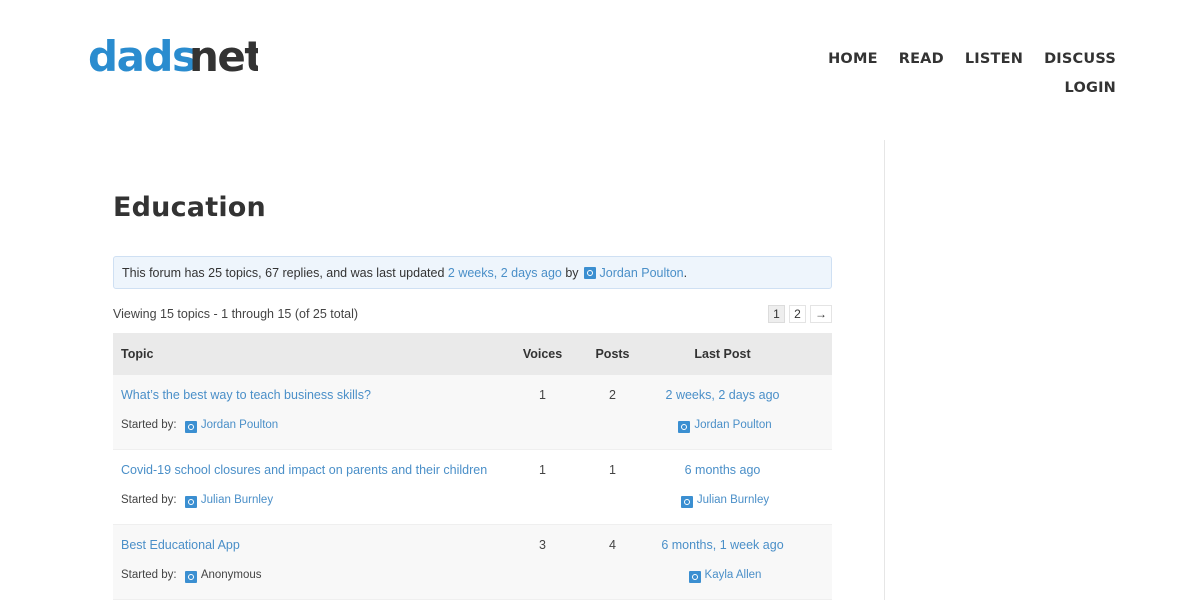  I want to click on last-post-cell: 2 weeks, 2 days ago Jordan Poulton, so click(722, 412).